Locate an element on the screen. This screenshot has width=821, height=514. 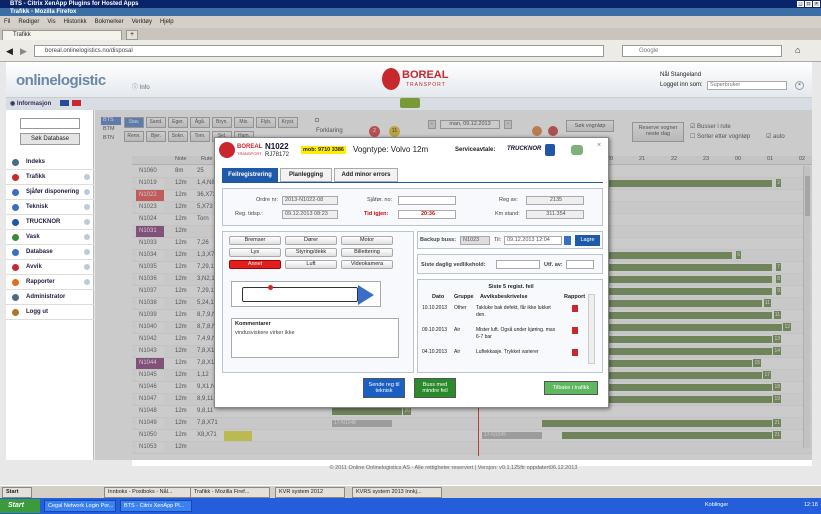
category-button: Videokamera is located at coordinates (367, 264).